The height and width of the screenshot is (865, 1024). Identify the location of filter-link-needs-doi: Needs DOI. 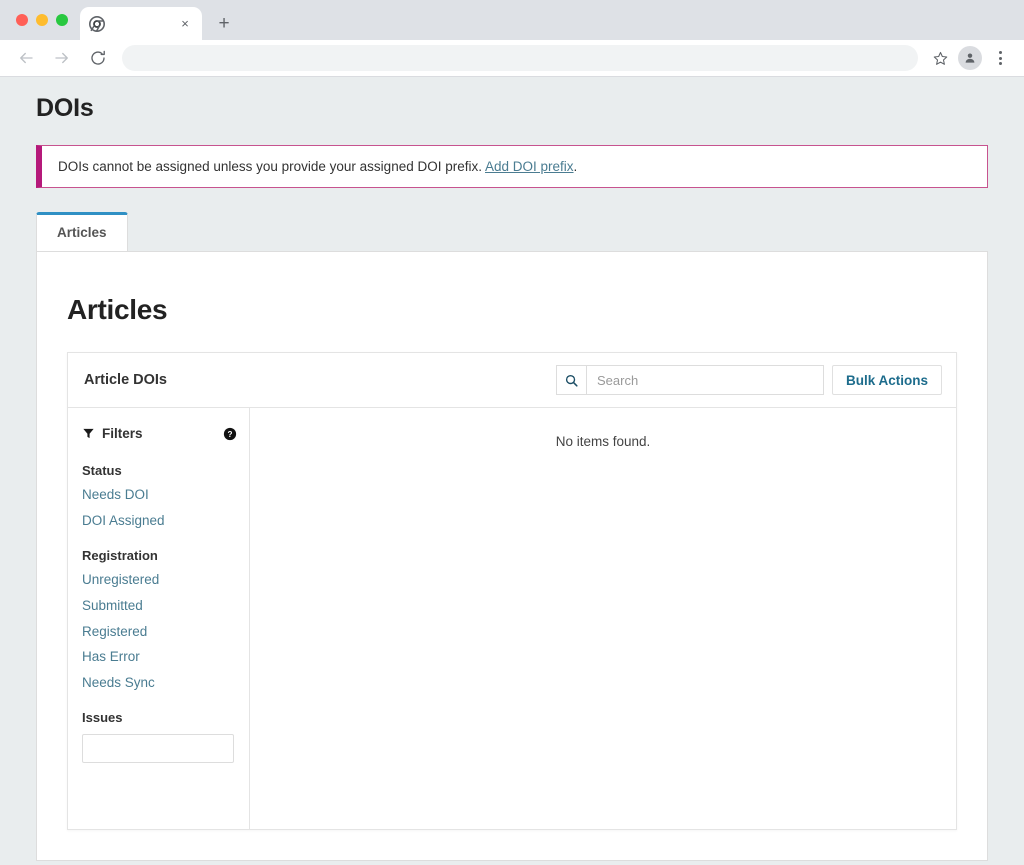
(165, 495).